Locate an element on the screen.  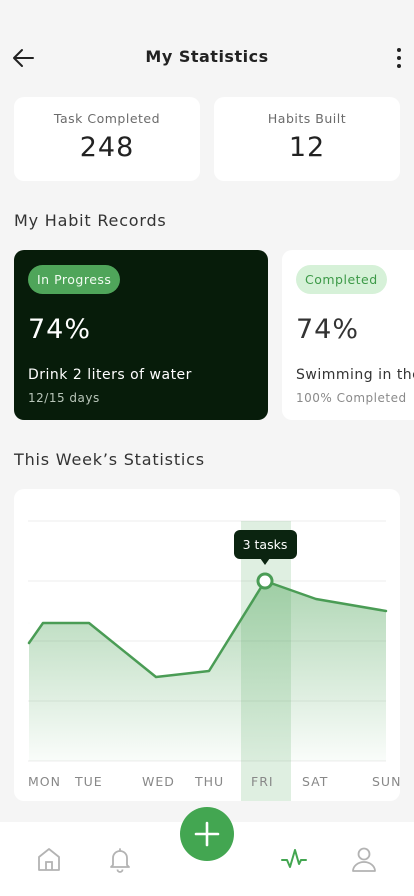
habit-progress: 12/15 days is located at coordinates (64, 398).